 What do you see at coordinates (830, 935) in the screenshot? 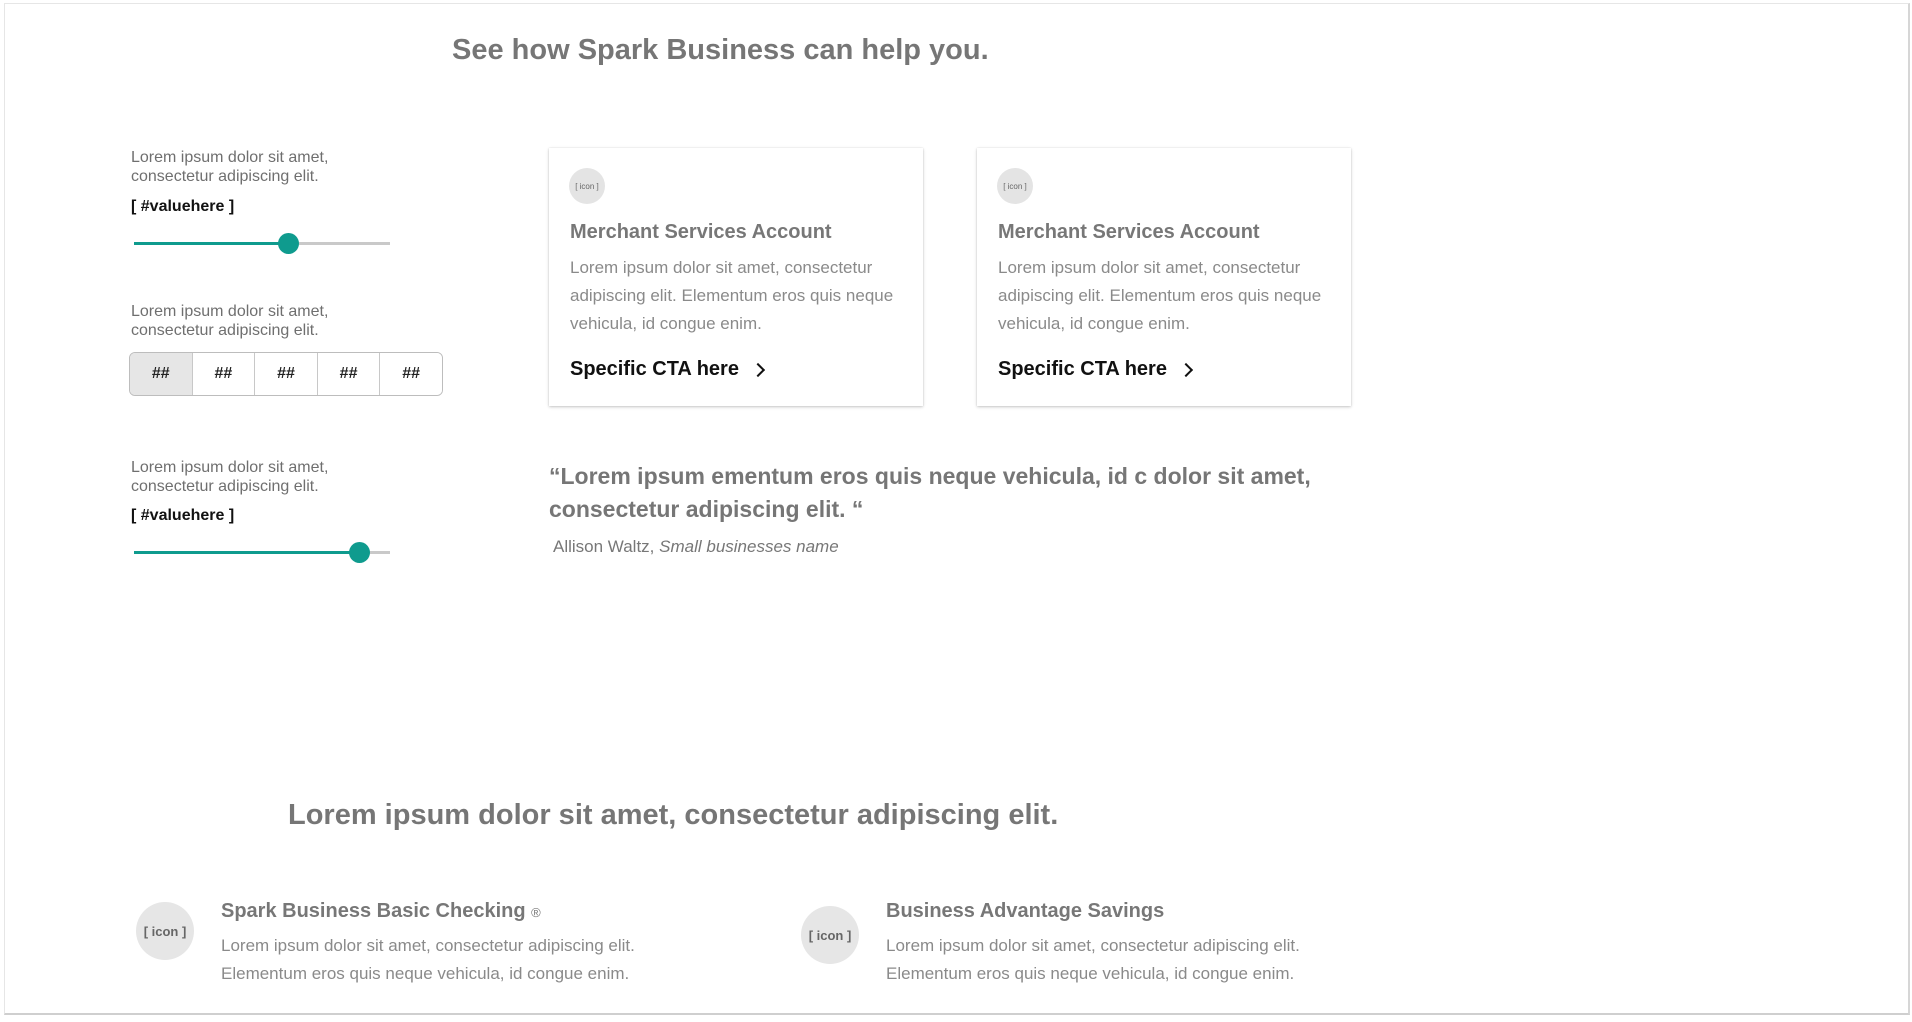
I see `product-icon-savings: [ icon ]` at bounding box center [830, 935].